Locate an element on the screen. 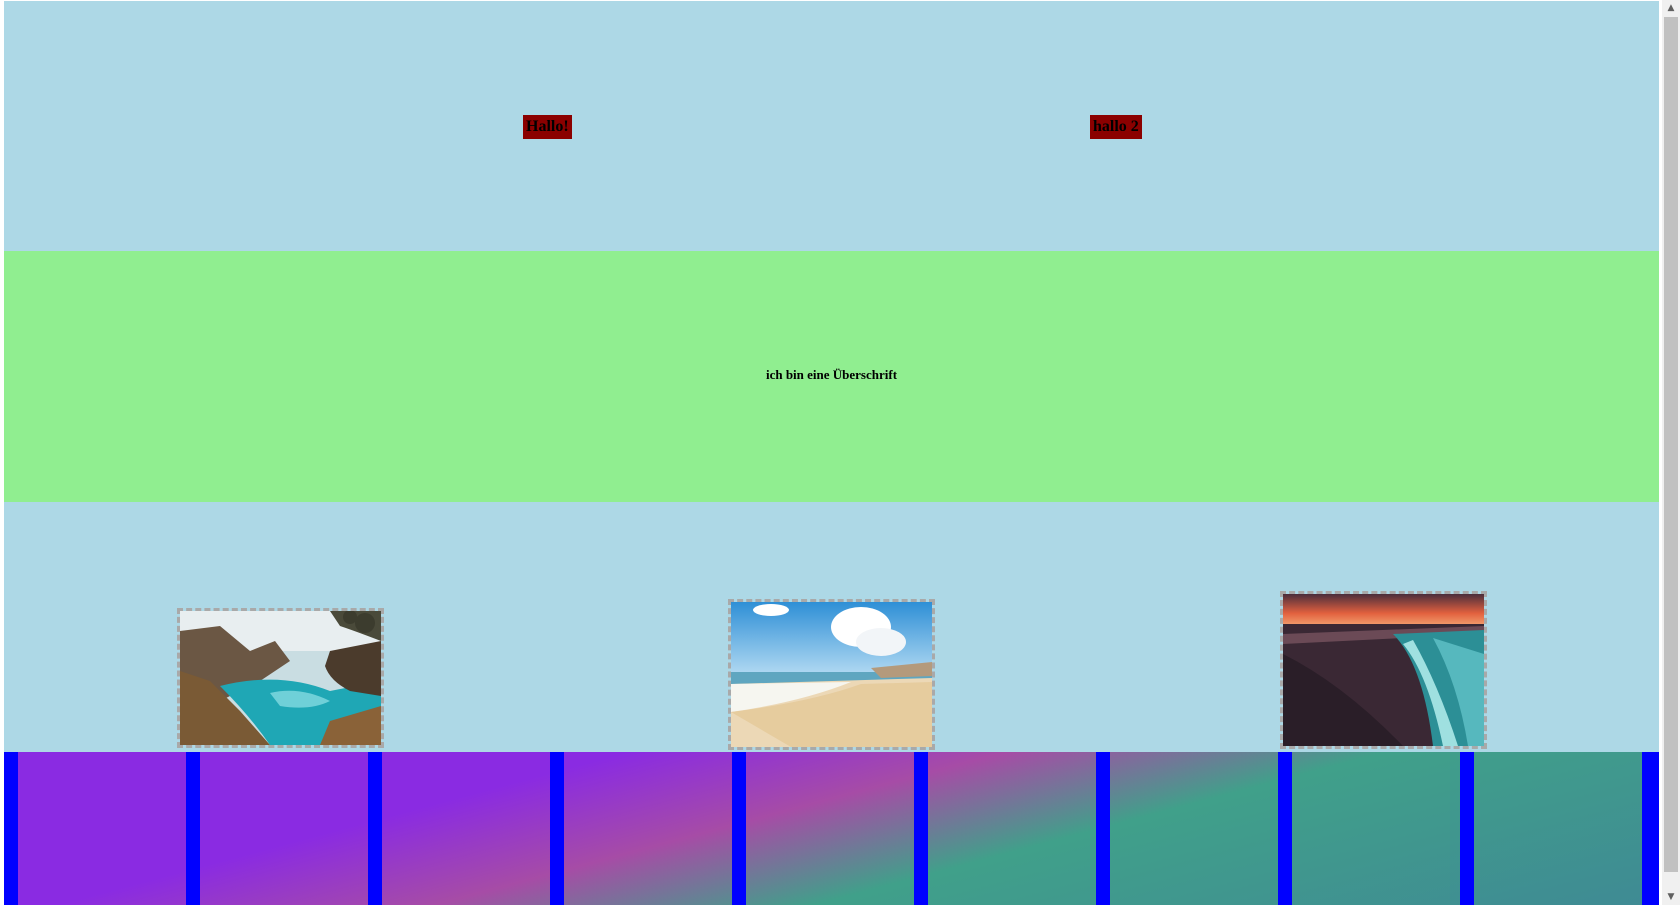  scrollbar-thumb is located at coordinates (1671, 444).